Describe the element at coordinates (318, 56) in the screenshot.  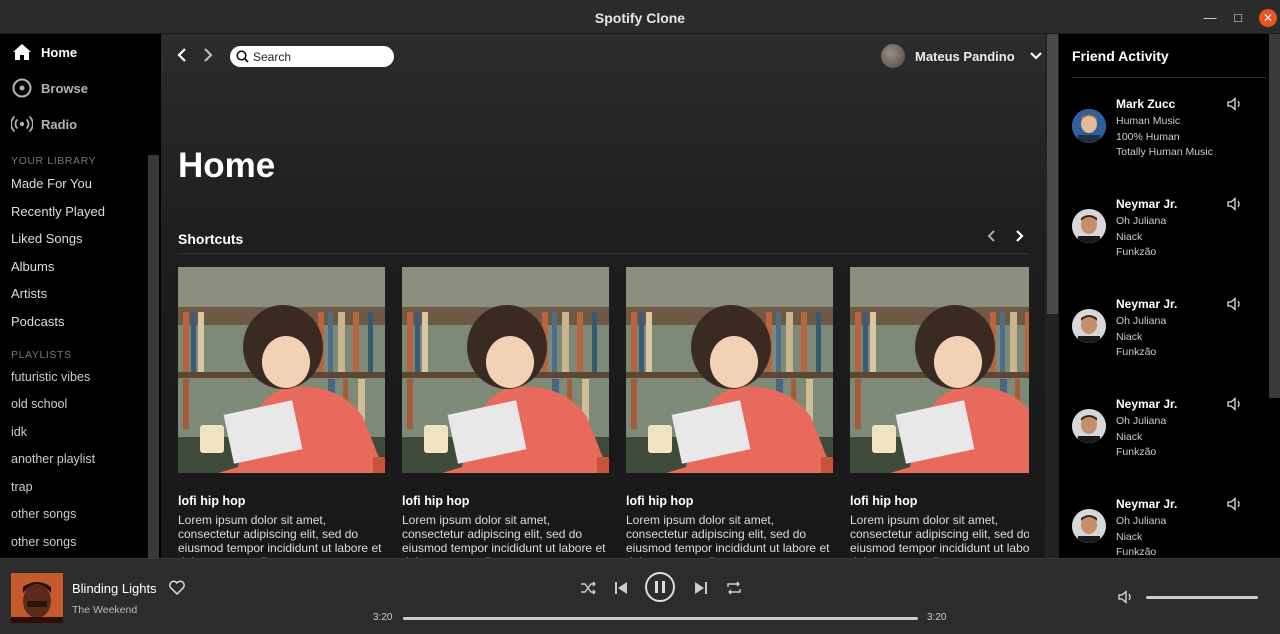
I see `search-input` at that location.